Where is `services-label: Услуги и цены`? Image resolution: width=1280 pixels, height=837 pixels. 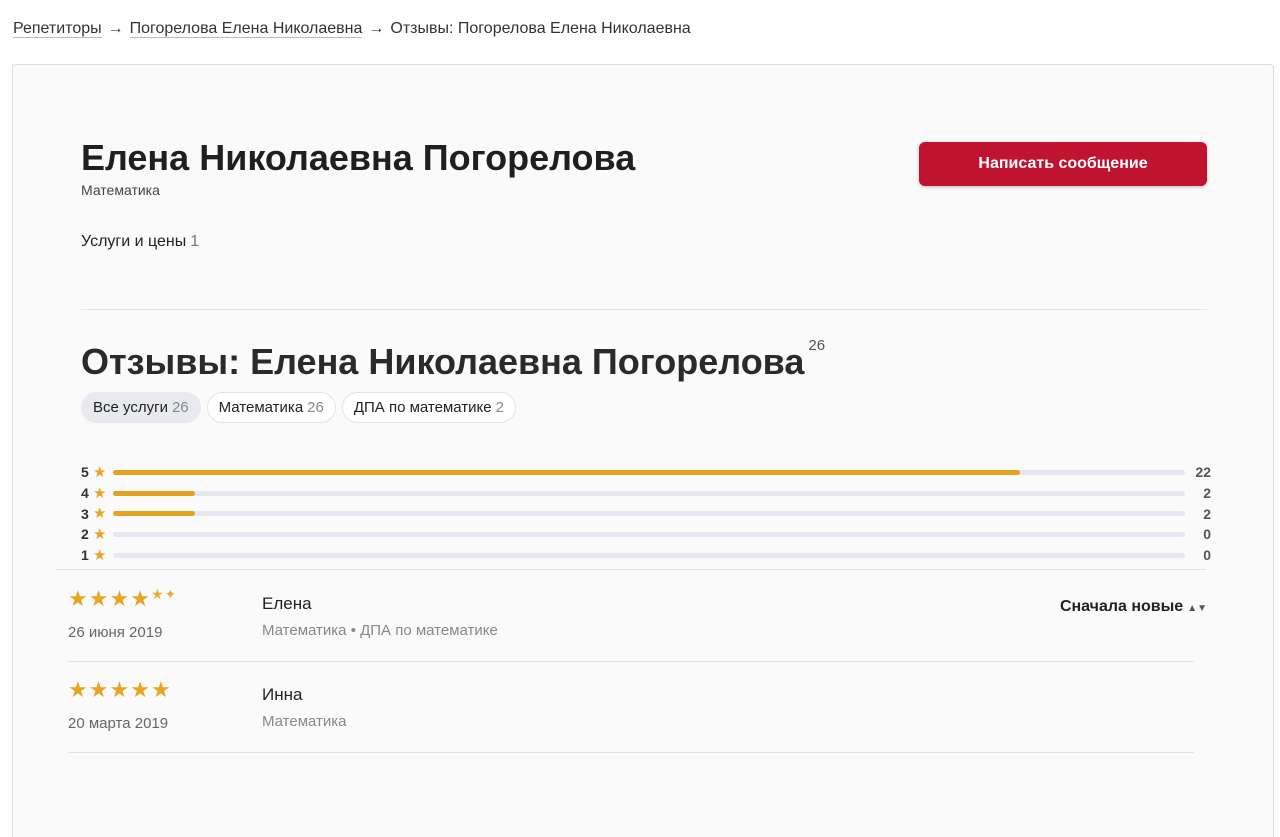
services-label: Услуги и цены is located at coordinates (134, 241).